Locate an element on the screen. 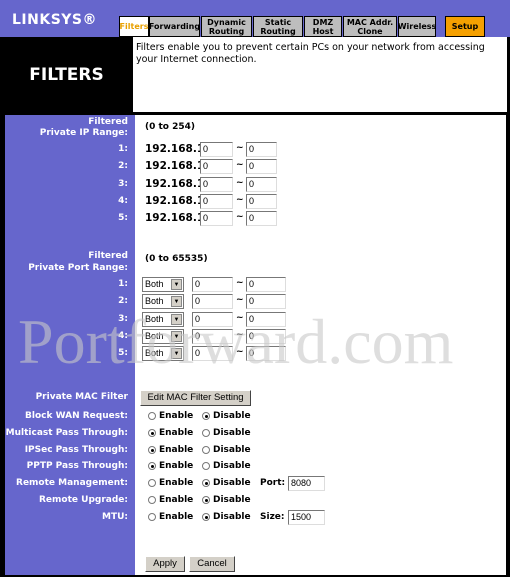 Image resolution: width=510 pixels, height=577 pixels. cancel-button: Cancel is located at coordinates (212, 564).